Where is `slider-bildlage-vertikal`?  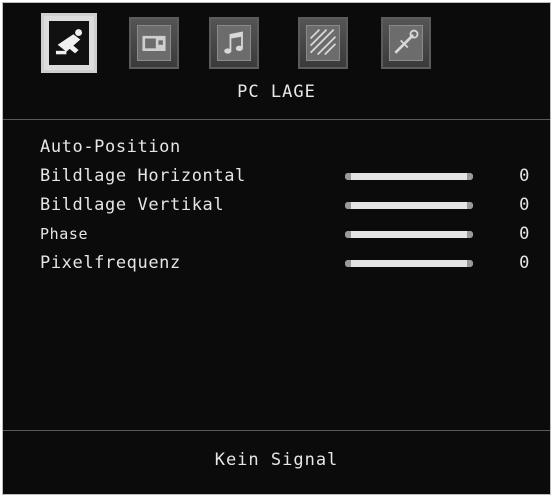
slider-bildlage-vertikal is located at coordinates (409, 205).